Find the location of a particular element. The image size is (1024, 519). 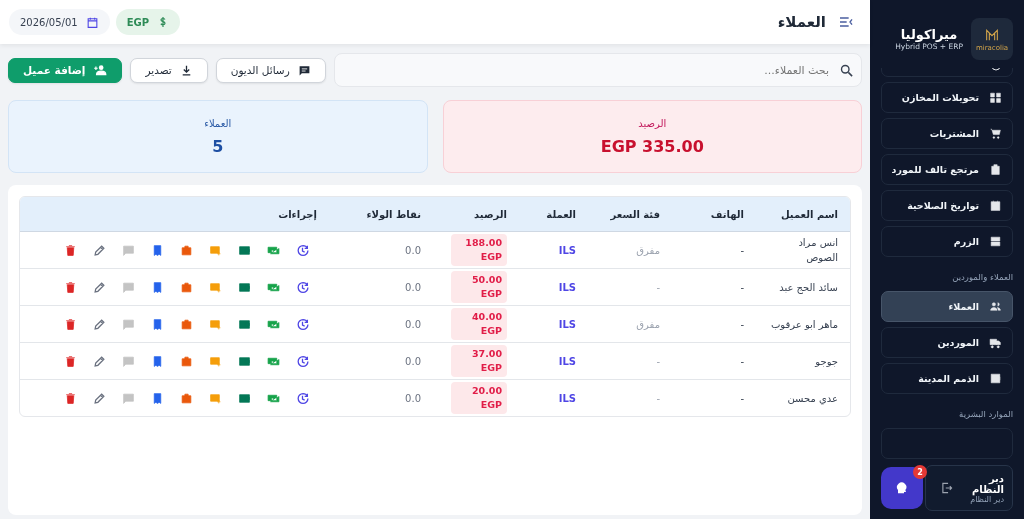

table-cell: سائد الحج عبد is located at coordinates (808, 287).